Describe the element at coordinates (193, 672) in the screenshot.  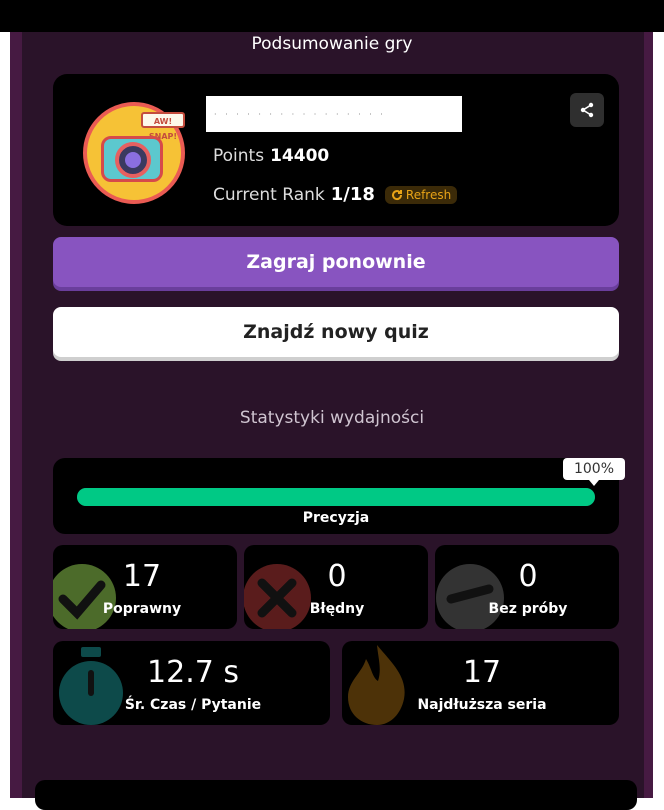
I see `avg-time-value: 12.7 s` at that location.